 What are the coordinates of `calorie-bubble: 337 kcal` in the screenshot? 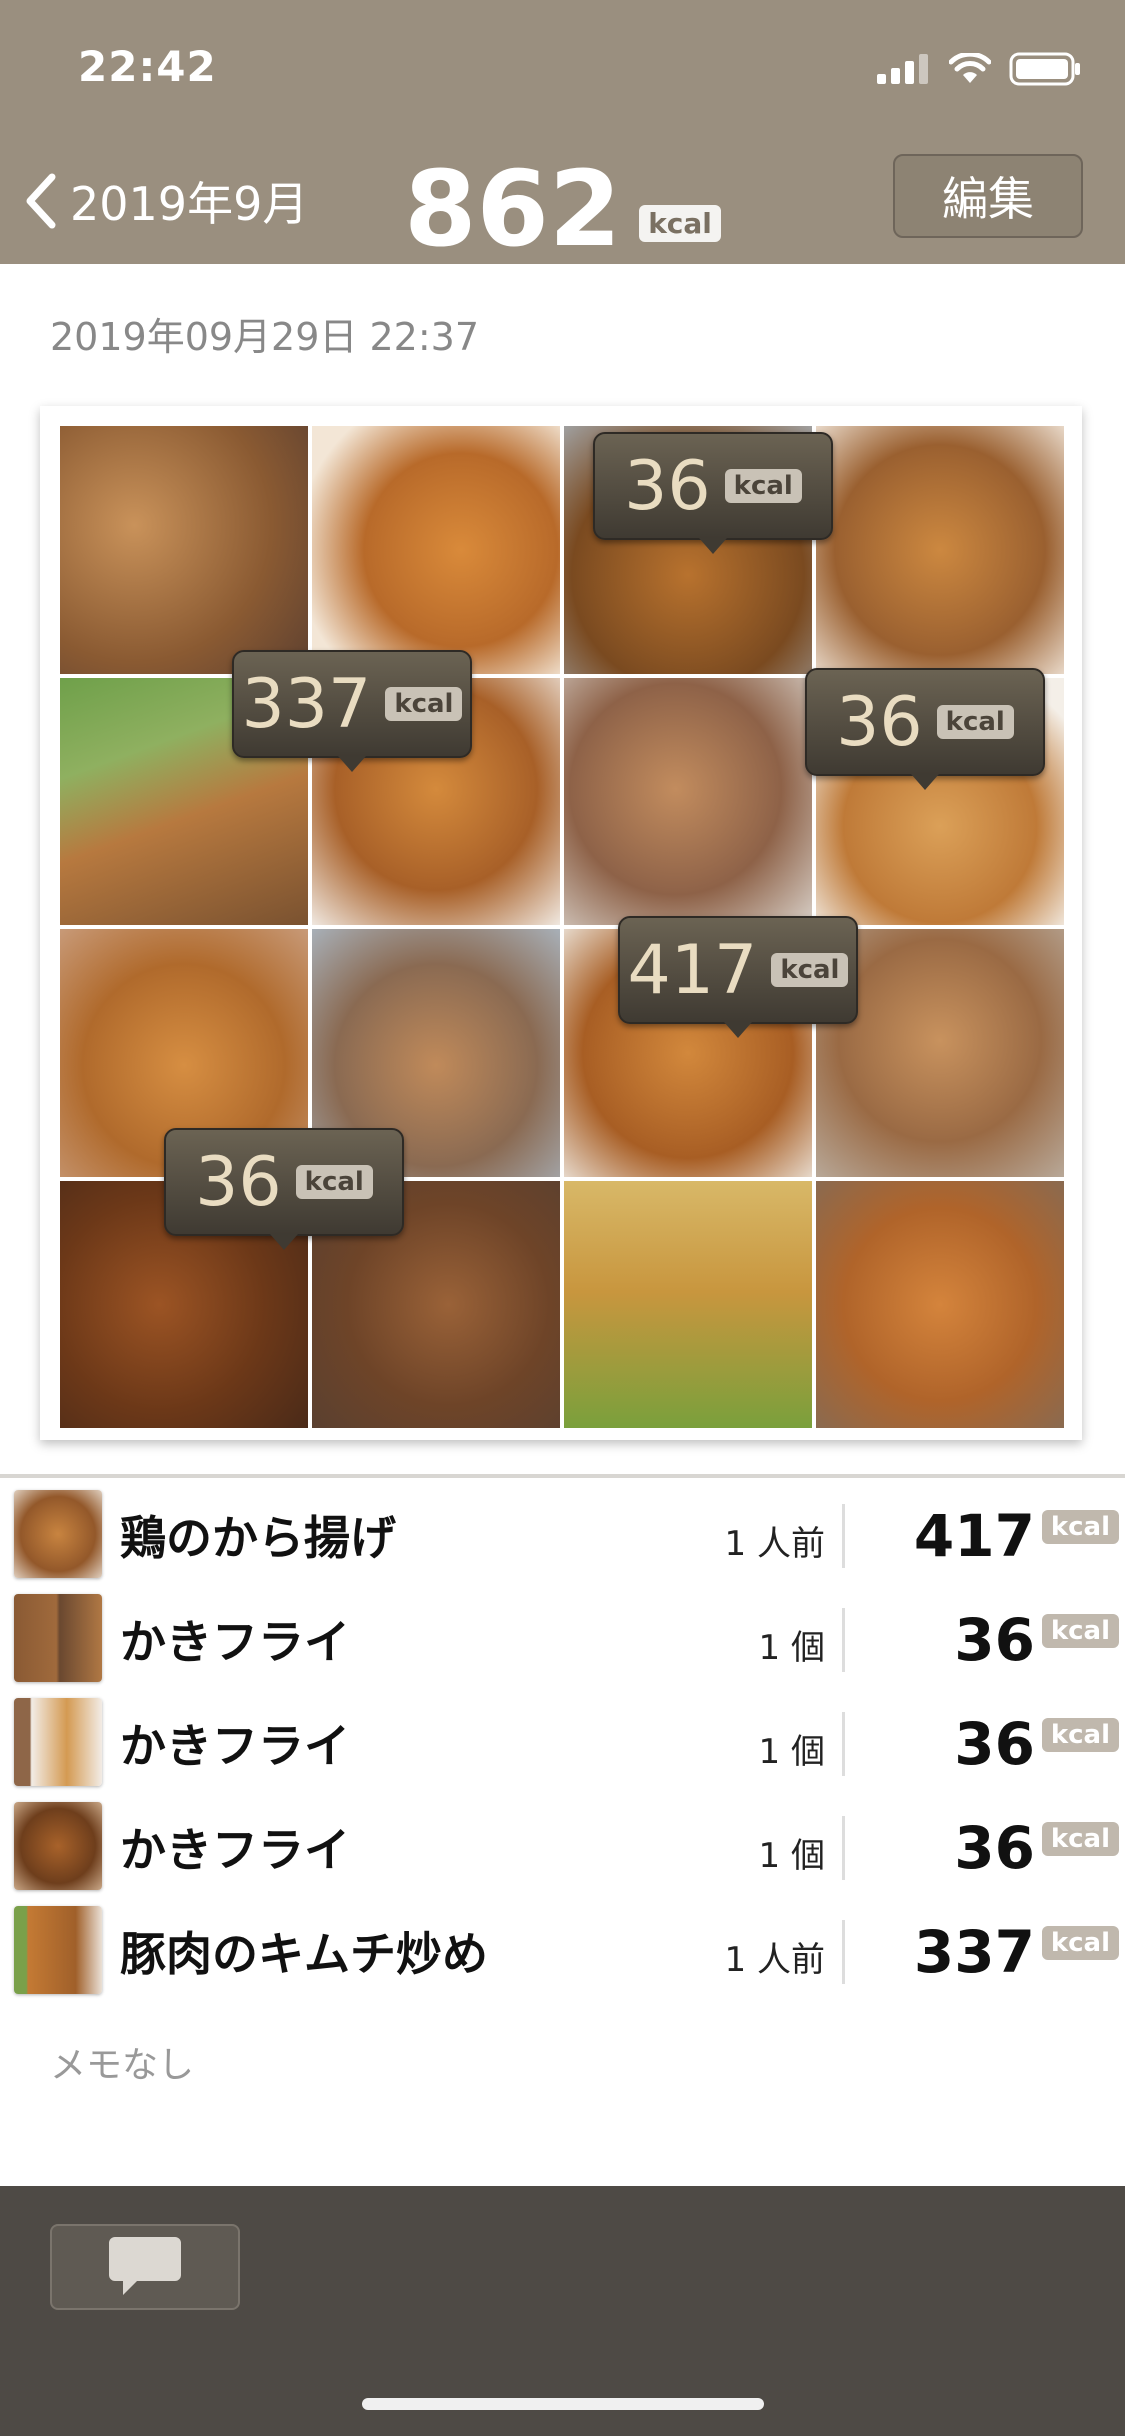 It's located at (352, 711).